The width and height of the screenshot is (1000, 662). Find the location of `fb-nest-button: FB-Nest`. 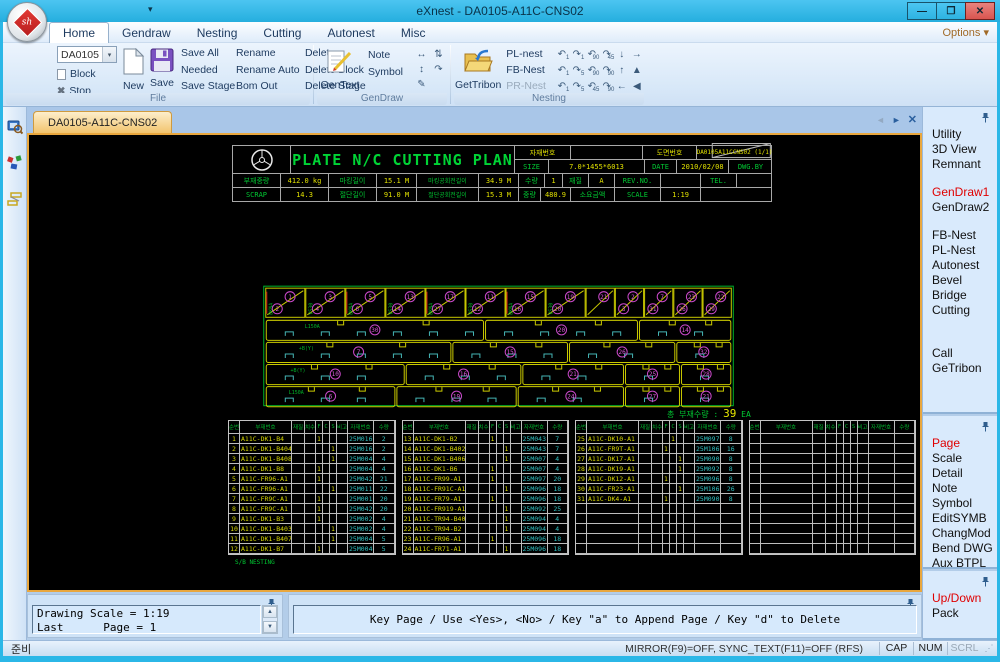

fb-nest-button: FB-Nest is located at coordinates (530, 70).